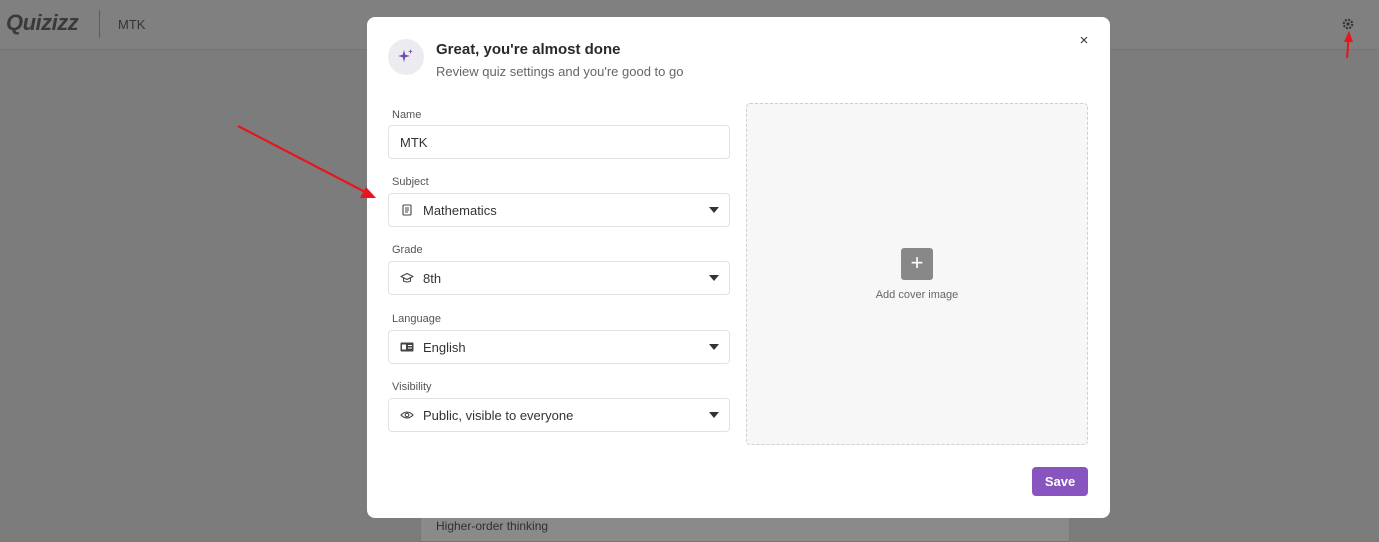  Describe the element at coordinates (407, 347) in the screenshot. I see `language-card-icon` at that location.